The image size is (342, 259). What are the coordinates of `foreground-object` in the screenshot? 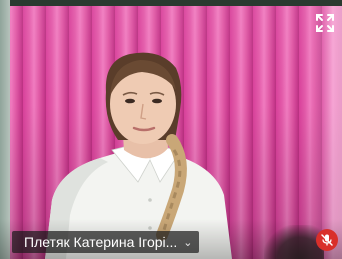 It's located at (294, 242).